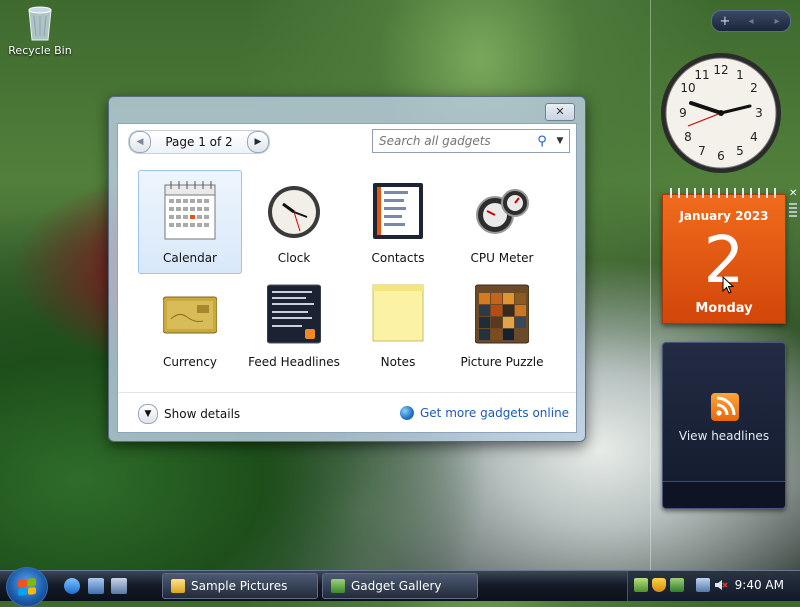 The image size is (800, 607). What do you see at coordinates (759, 585) in the screenshot?
I see `clock-time: 9:40 AM` at bounding box center [759, 585].